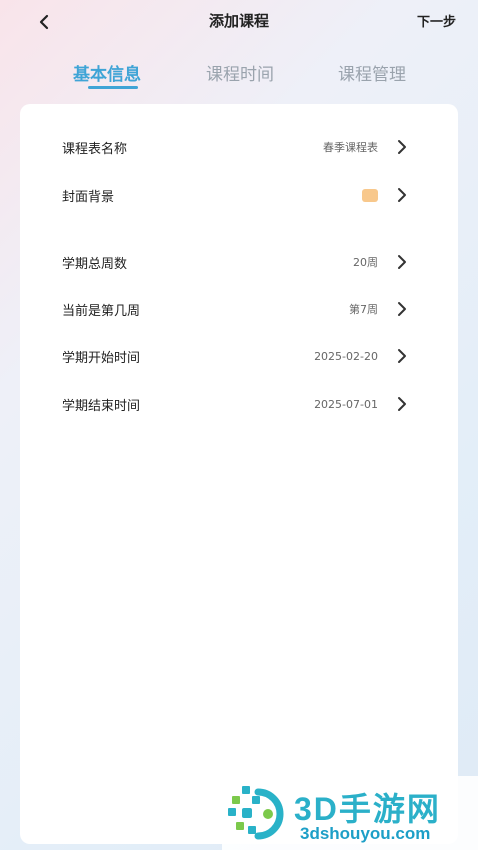 The width and height of the screenshot is (478, 850). I want to click on row-total-weeks: 学期总周数 20周, so click(239, 262).